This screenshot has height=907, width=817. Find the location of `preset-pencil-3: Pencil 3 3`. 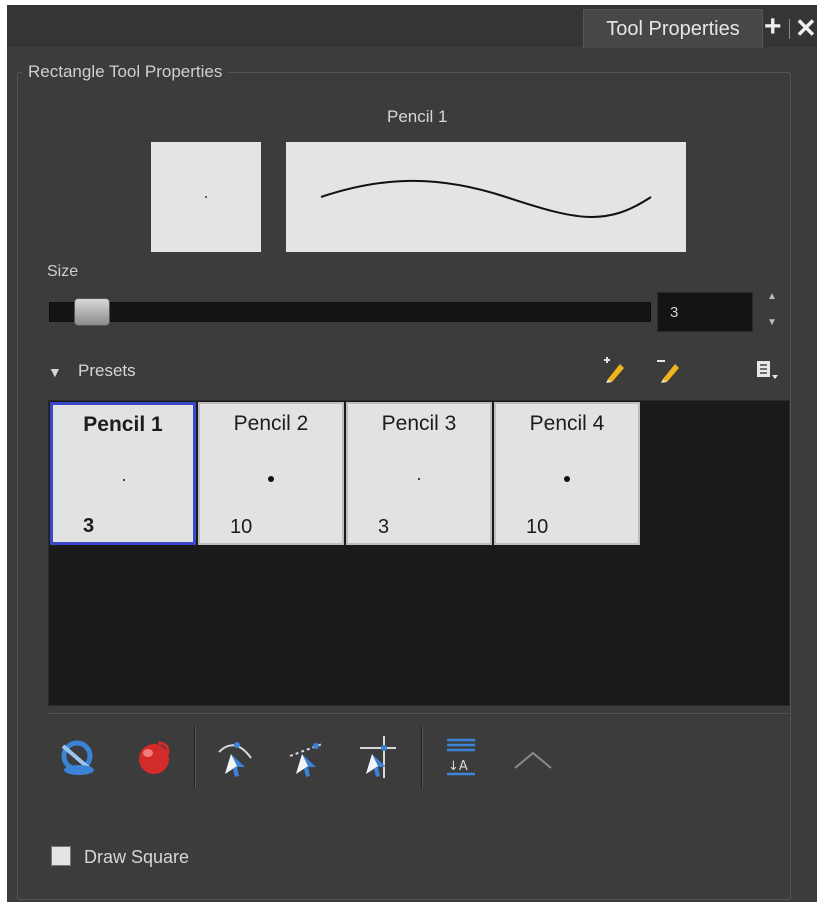

preset-pencil-3: Pencil 3 3 is located at coordinates (419, 473).